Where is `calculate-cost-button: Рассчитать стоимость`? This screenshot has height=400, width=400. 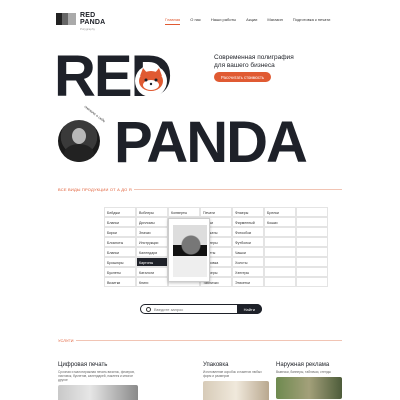 calculate-cost-button: Рассчитать стоимость is located at coordinates (243, 77).